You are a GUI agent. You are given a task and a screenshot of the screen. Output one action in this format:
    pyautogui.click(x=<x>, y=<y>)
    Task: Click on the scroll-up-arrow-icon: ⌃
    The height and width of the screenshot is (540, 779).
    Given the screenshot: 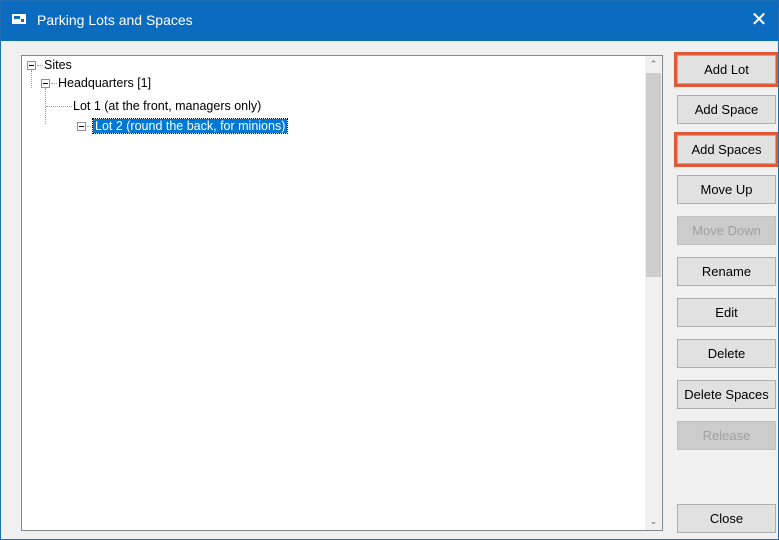 What is the action you would take?
    pyautogui.click(x=653, y=64)
    